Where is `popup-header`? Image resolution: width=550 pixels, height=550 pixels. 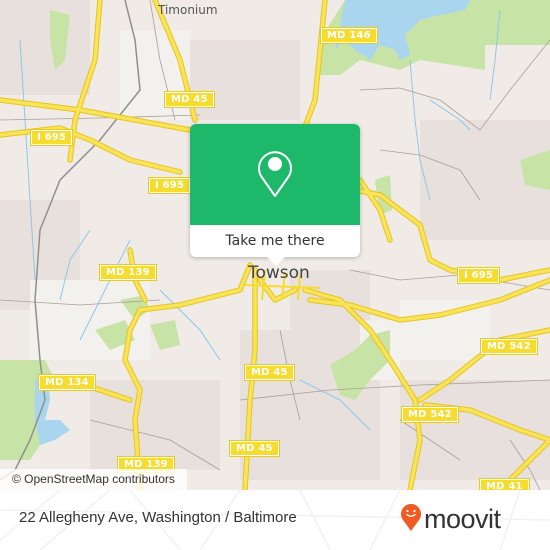 popup-header is located at coordinates (275, 174).